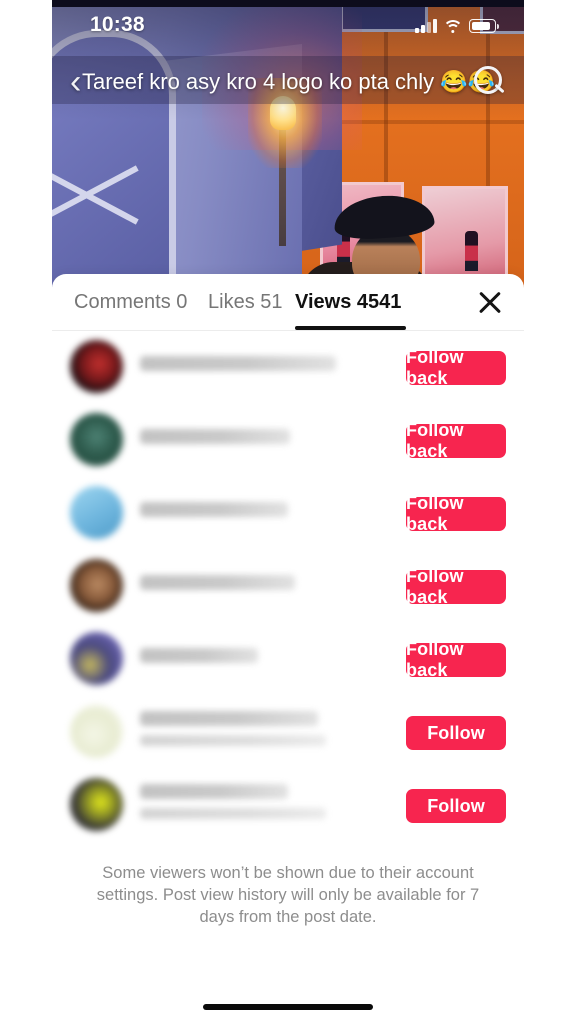  Describe the element at coordinates (288, 1007) in the screenshot. I see `home-indicator` at that location.